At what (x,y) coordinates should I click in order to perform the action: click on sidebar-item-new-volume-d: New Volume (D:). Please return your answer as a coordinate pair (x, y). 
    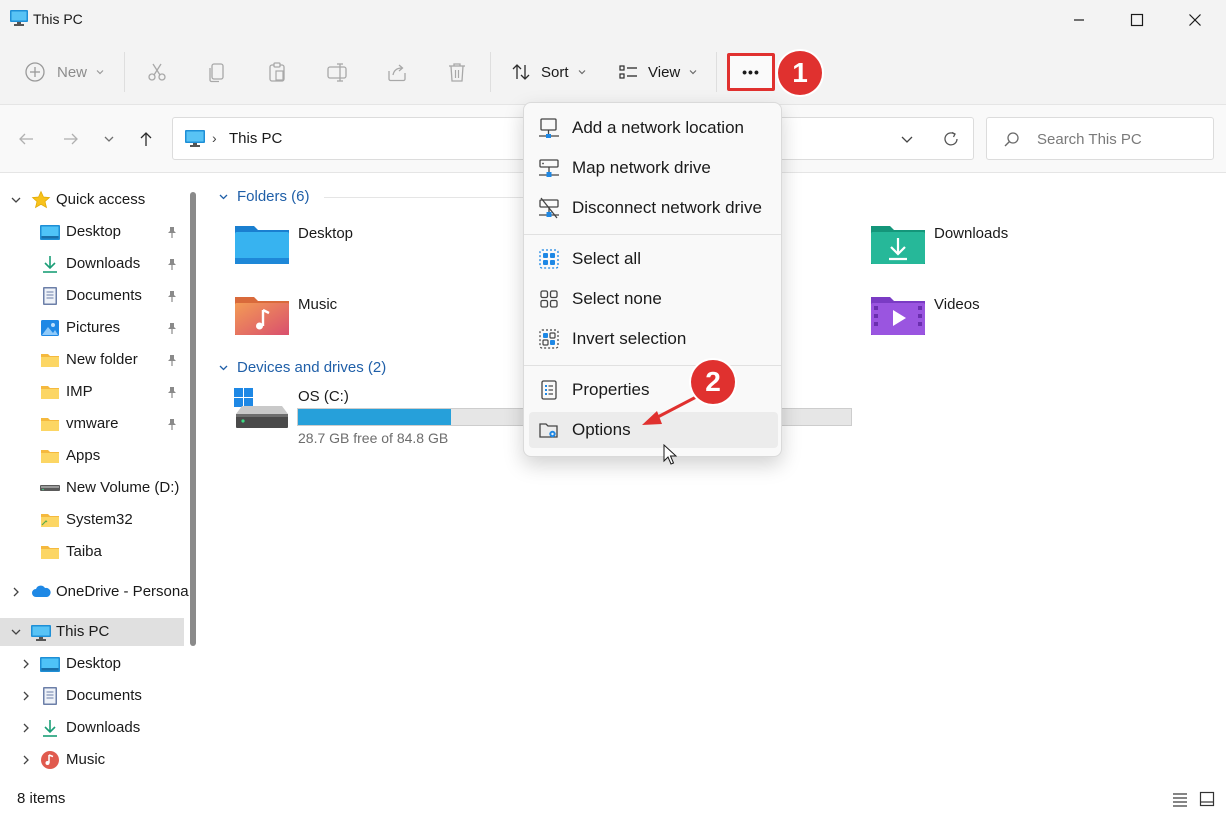
    Looking at the image, I should click on (92, 488).